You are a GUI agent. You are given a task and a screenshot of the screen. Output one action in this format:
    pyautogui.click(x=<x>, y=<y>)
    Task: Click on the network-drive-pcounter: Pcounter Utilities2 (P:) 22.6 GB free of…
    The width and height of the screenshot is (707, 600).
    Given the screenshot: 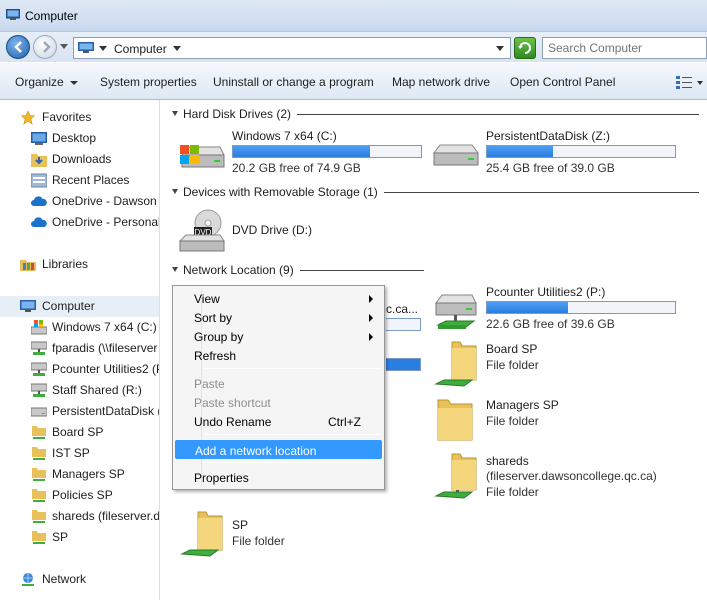 What is the action you would take?
    pyautogui.click(x=557, y=308)
    